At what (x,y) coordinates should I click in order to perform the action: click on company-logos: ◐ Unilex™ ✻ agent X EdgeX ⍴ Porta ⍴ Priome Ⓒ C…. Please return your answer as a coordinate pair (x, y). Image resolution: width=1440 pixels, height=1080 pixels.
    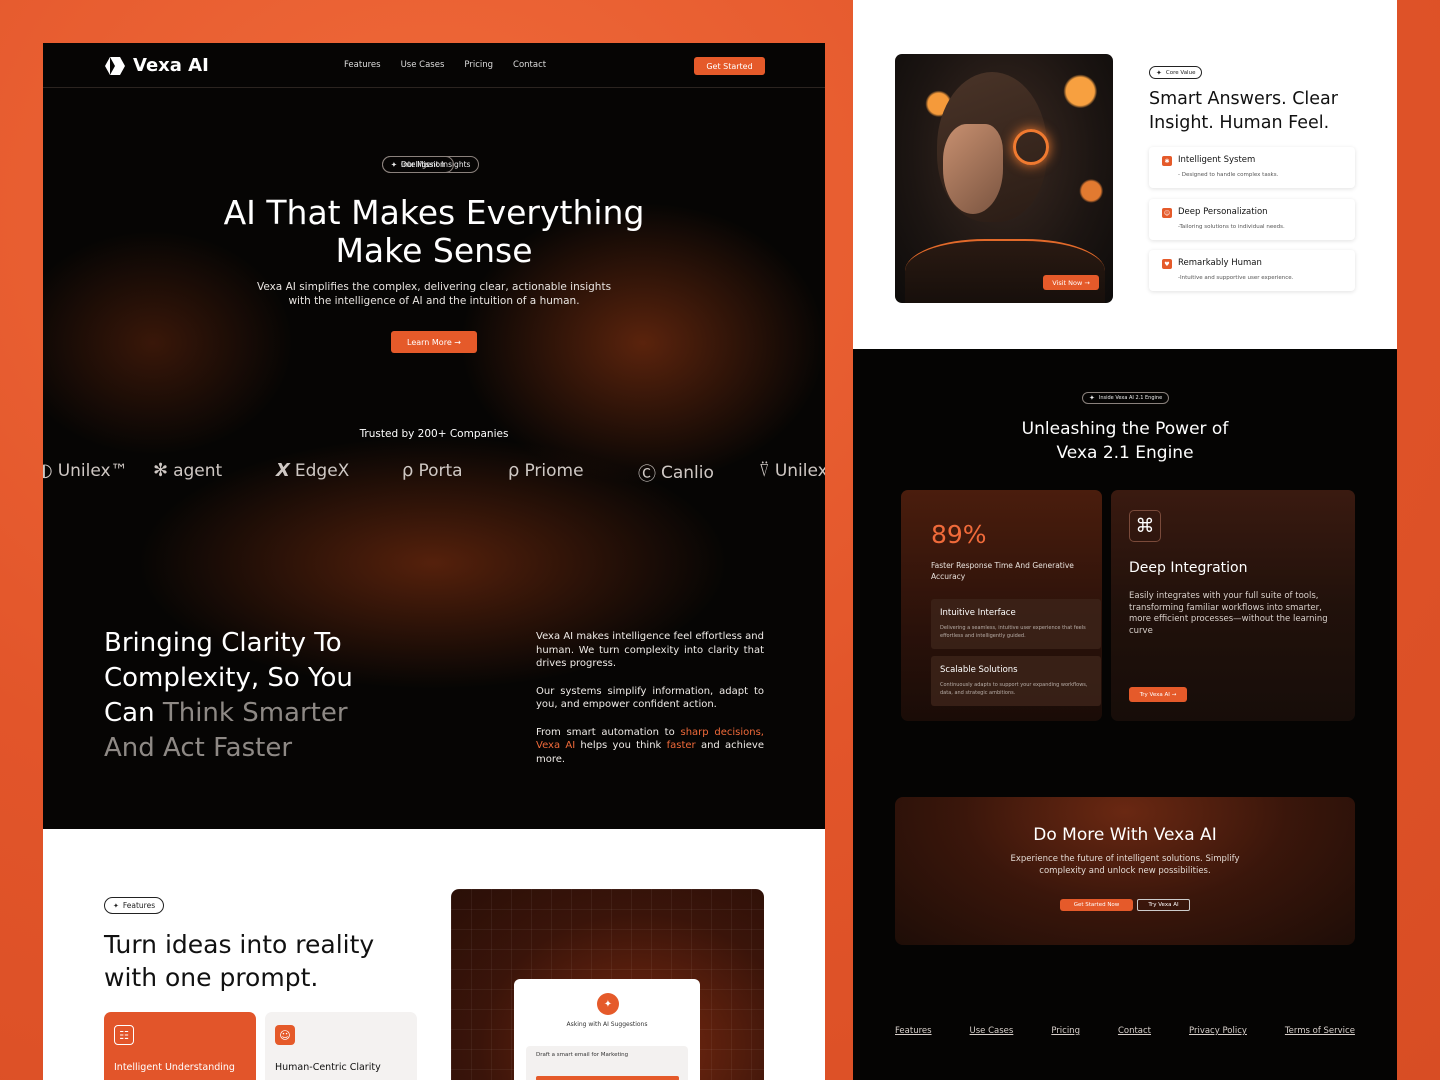
    Looking at the image, I should click on (434, 475).